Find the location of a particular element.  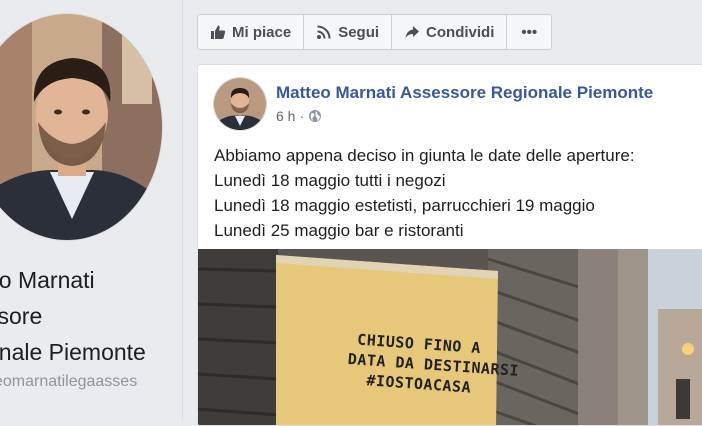

share-button: Condividi is located at coordinates (450, 32).